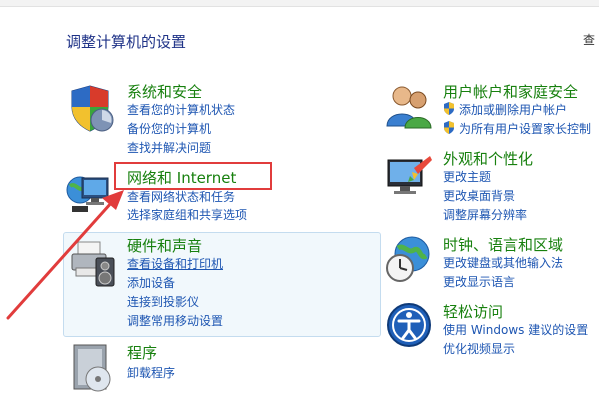 This screenshot has height=401, width=599. Describe the element at coordinates (193, 176) in the screenshot. I see `network-highlight-box` at that location.